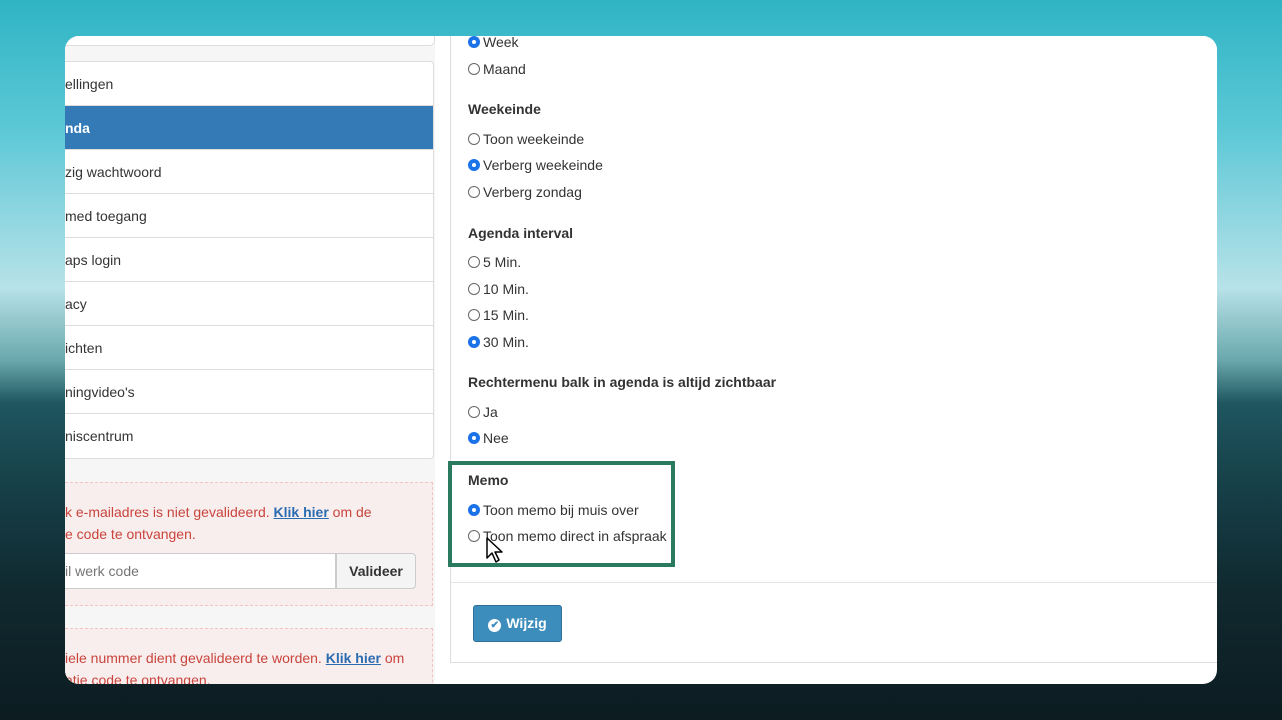 This screenshot has height=720, width=1282. I want to click on radio-hide-weekend: Verberg weekeinde, so click(535, 165).